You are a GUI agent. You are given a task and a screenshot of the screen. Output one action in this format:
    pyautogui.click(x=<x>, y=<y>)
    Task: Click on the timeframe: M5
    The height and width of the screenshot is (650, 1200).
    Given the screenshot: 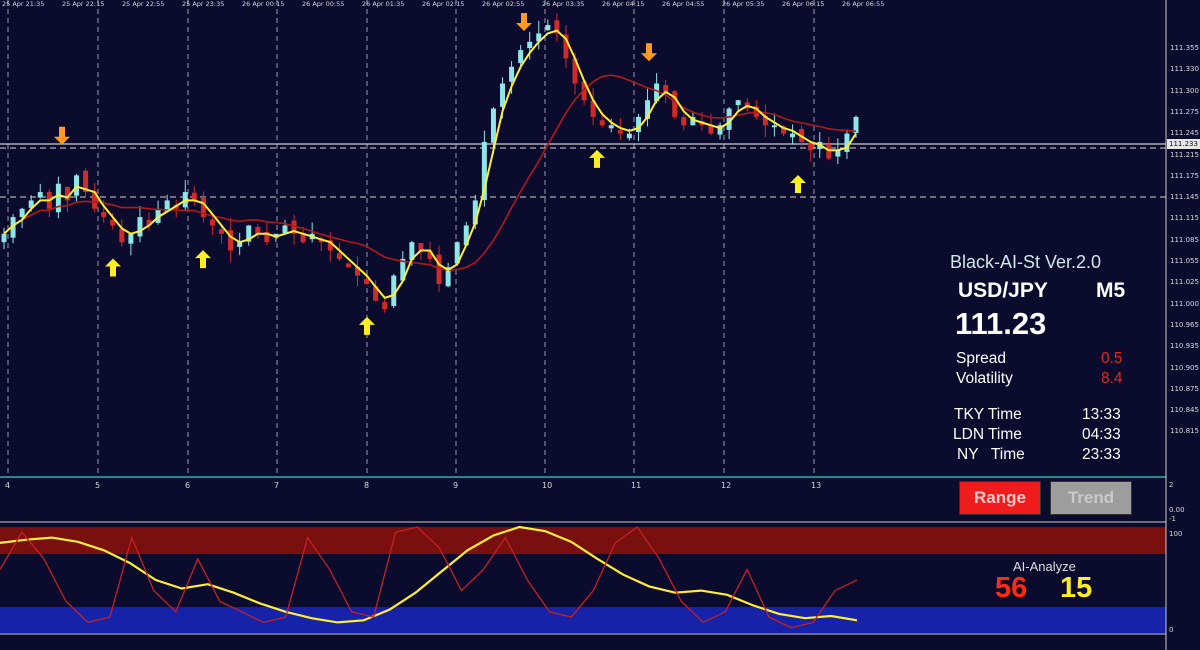 What is the action you would take?
    pyautogui.click(x=1111, y=290)
    